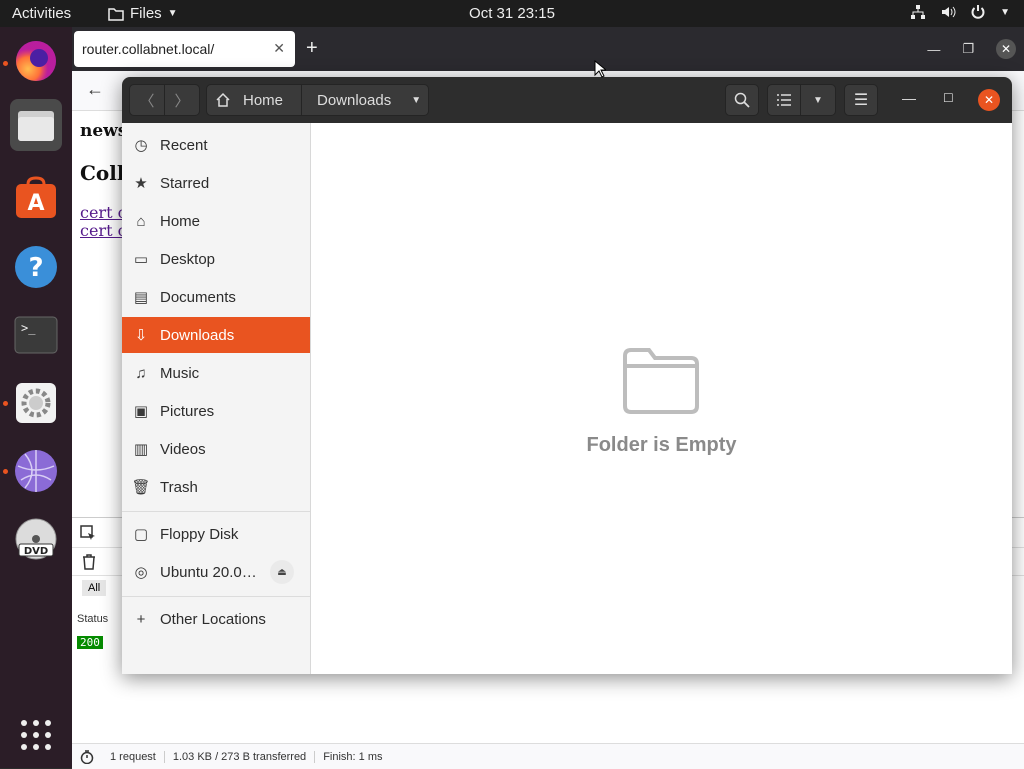 This screenshot has width=1024, height=769. What do you see at coordinates (213, 619) in the screenshot?
I see `sidebar-item-label: Other Locations` at bounding box center [213, 619].